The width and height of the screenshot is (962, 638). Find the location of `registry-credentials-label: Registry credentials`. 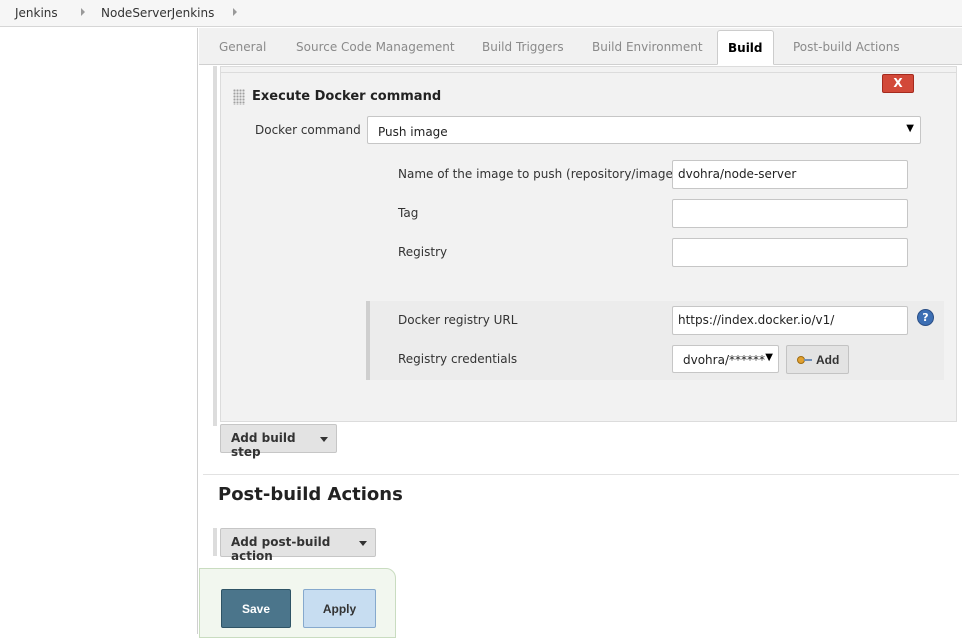

registry-credentials-label: Registry credentials is located at coordinates (458, 359).